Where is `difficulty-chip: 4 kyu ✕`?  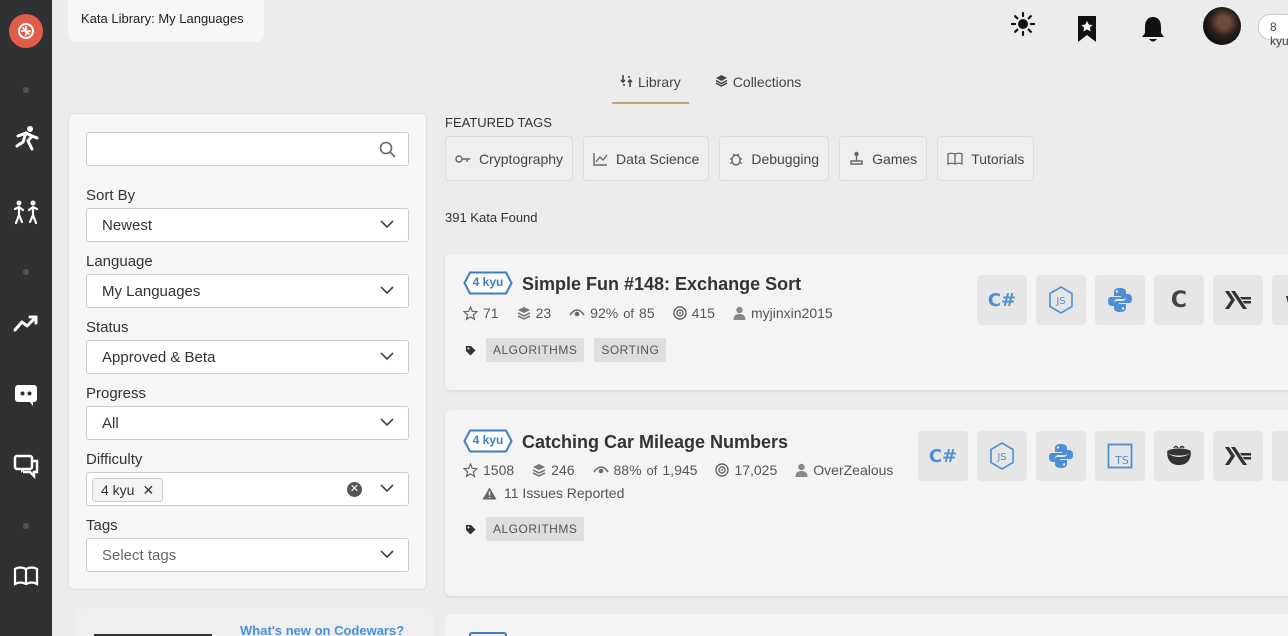
difficulty-chip: 4 kyu ✕ is located at coordinates (128, 490).